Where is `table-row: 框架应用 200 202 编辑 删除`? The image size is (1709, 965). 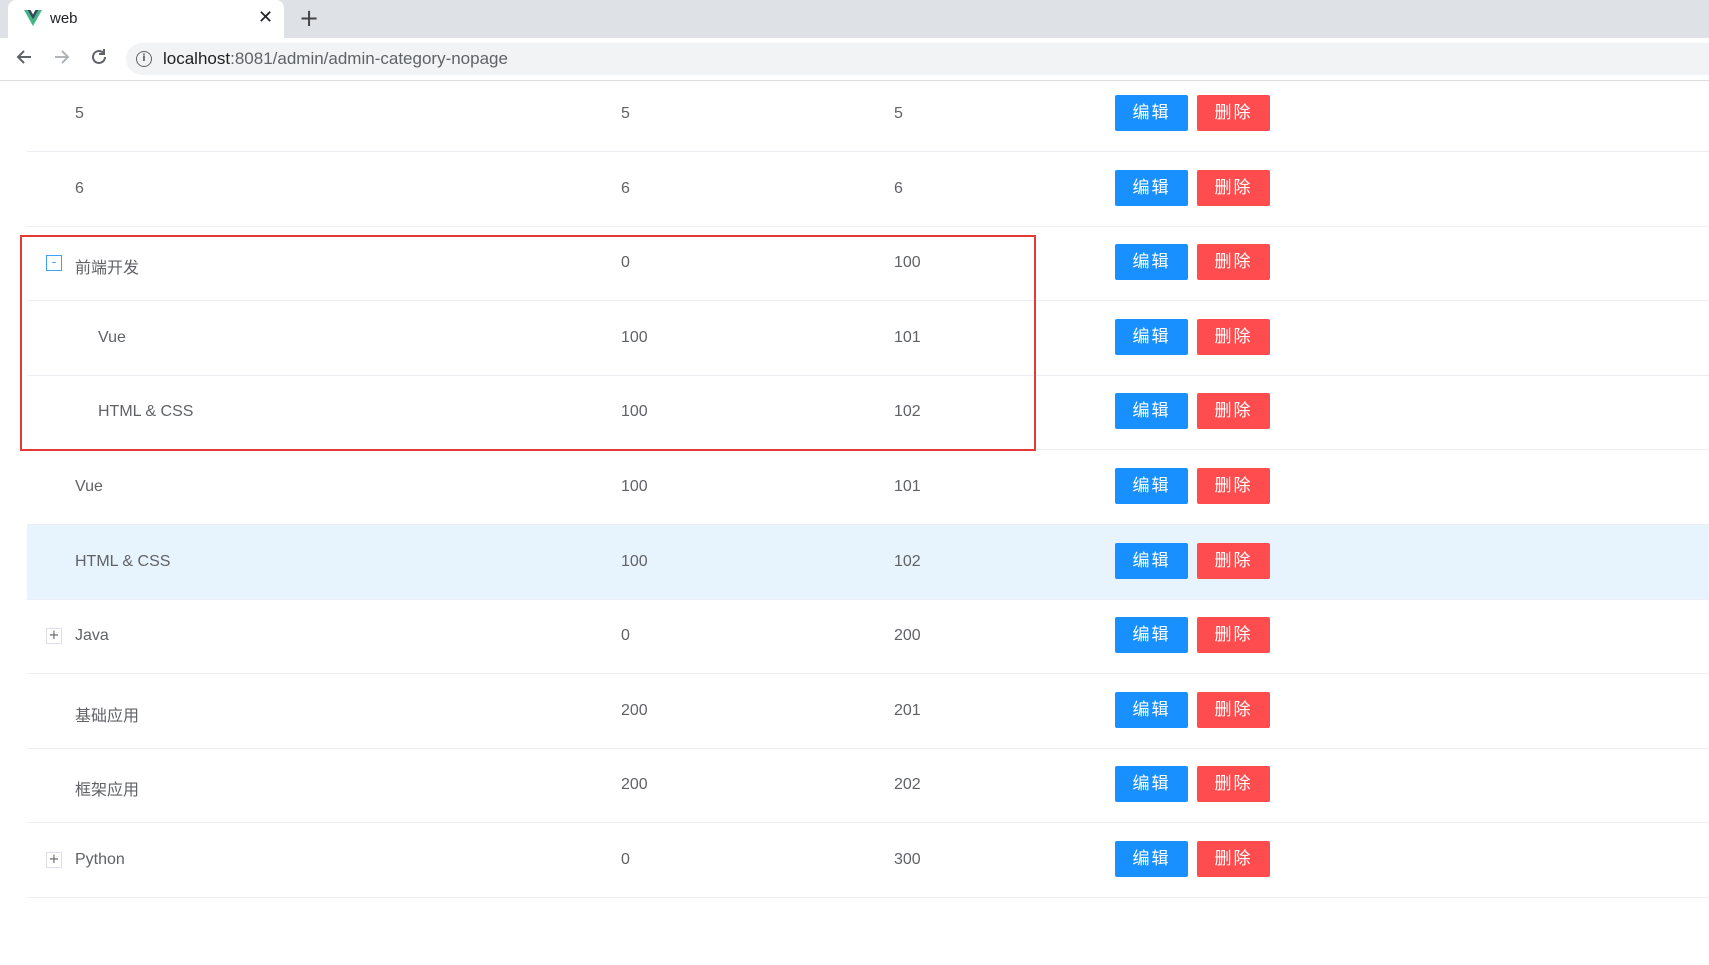
table-row: 框架应用 200 202 编辑 删除 is located at coordinates (868, 786).